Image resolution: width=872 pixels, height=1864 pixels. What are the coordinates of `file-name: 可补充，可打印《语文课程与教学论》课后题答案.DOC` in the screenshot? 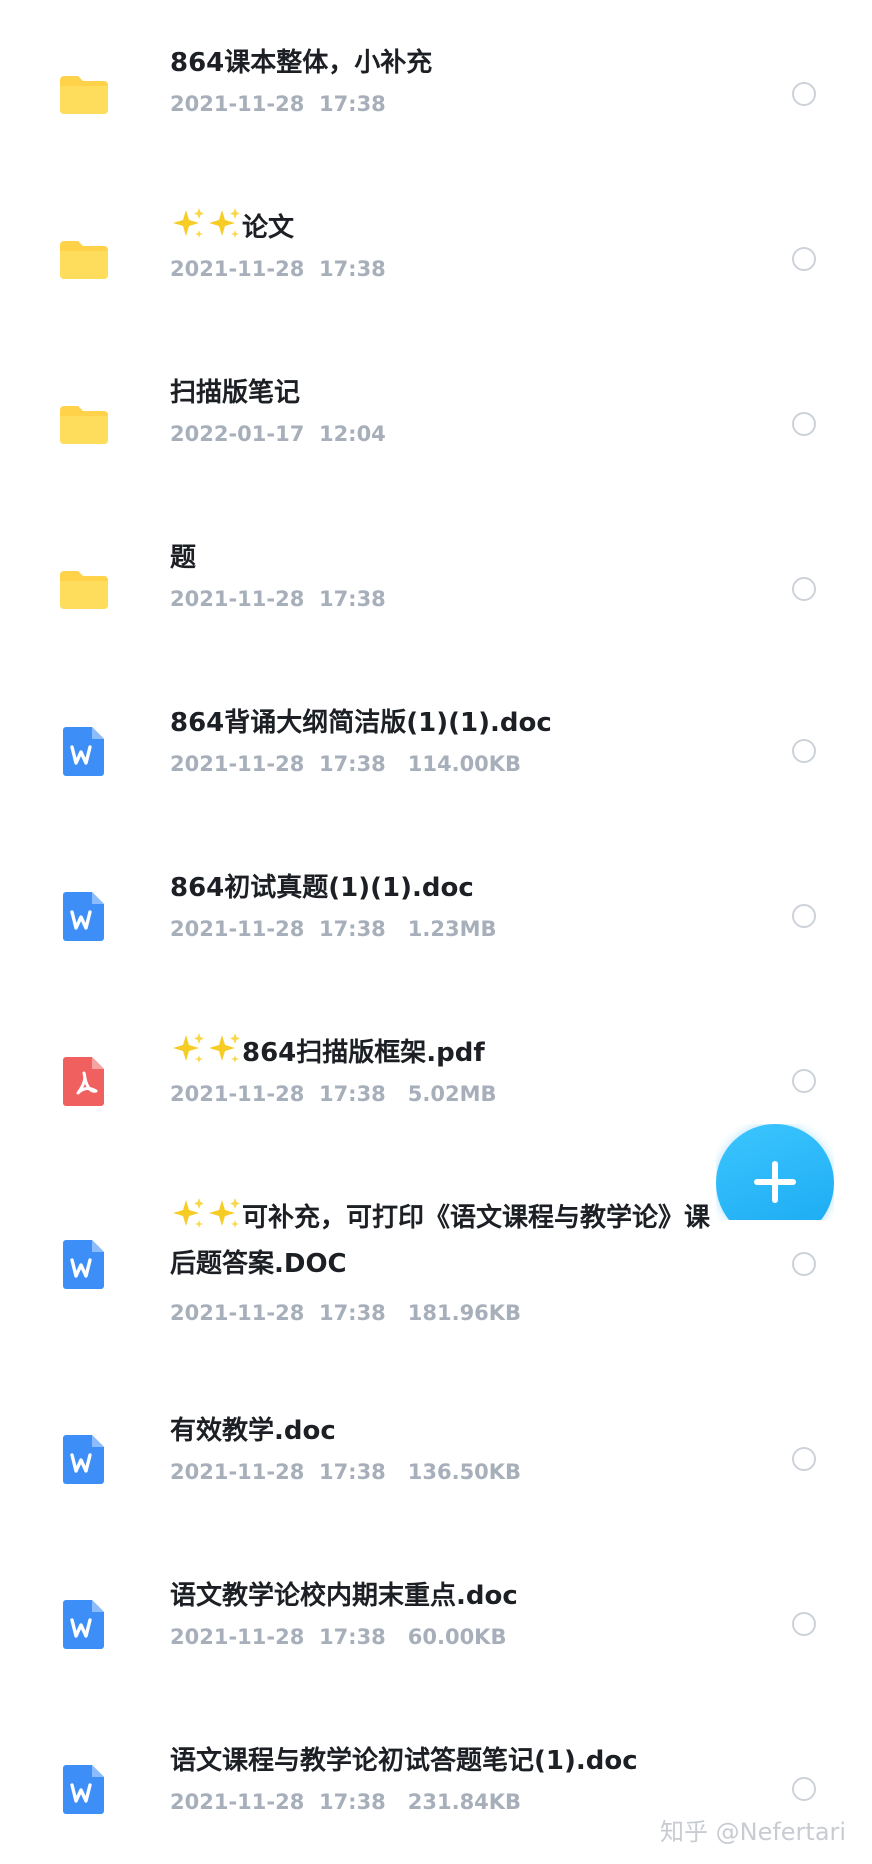 It's located at (450, 1241).